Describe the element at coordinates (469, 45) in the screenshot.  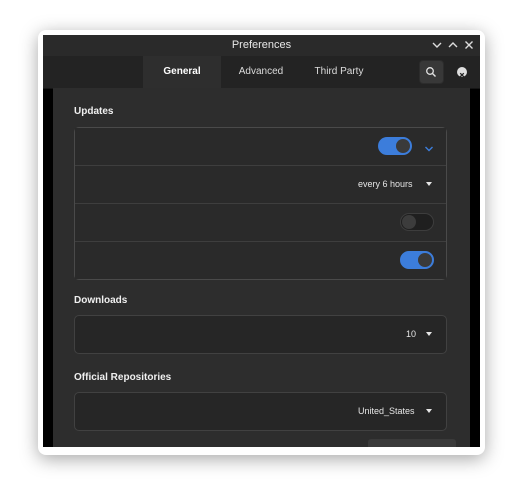
I see `x-icon` at that location.